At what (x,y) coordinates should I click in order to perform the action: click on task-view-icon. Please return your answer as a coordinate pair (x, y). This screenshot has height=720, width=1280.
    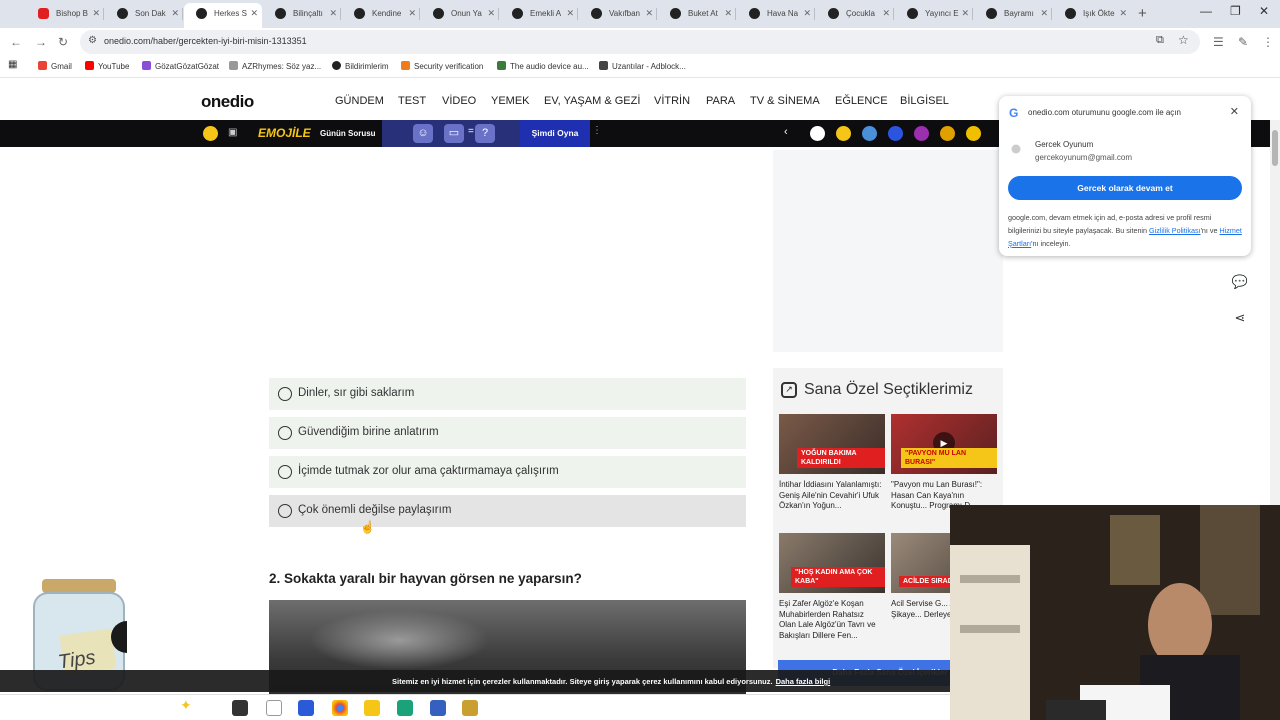
    Looking at the image, I should click on (240, 708).